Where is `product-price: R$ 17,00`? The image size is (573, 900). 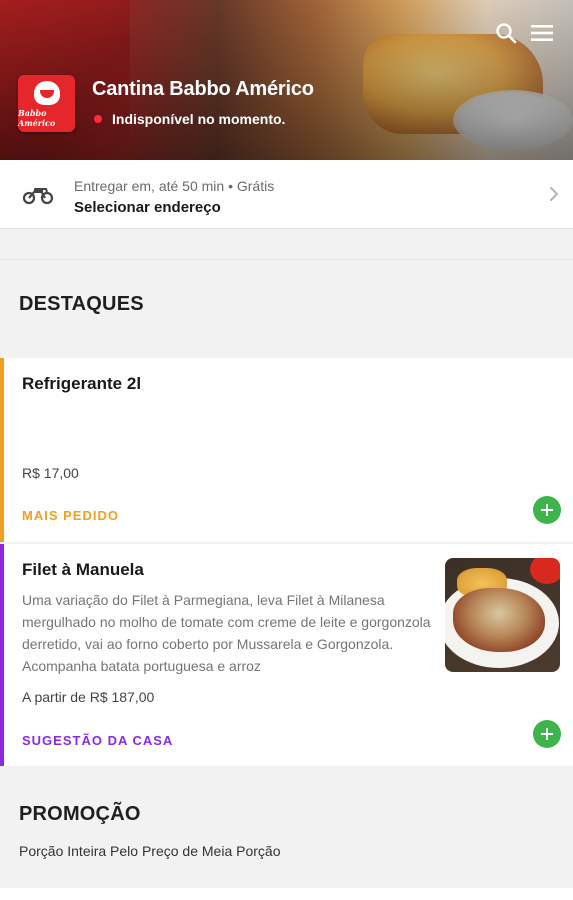
product-price: R$ 17,00 is located at coordinates (50, 473).